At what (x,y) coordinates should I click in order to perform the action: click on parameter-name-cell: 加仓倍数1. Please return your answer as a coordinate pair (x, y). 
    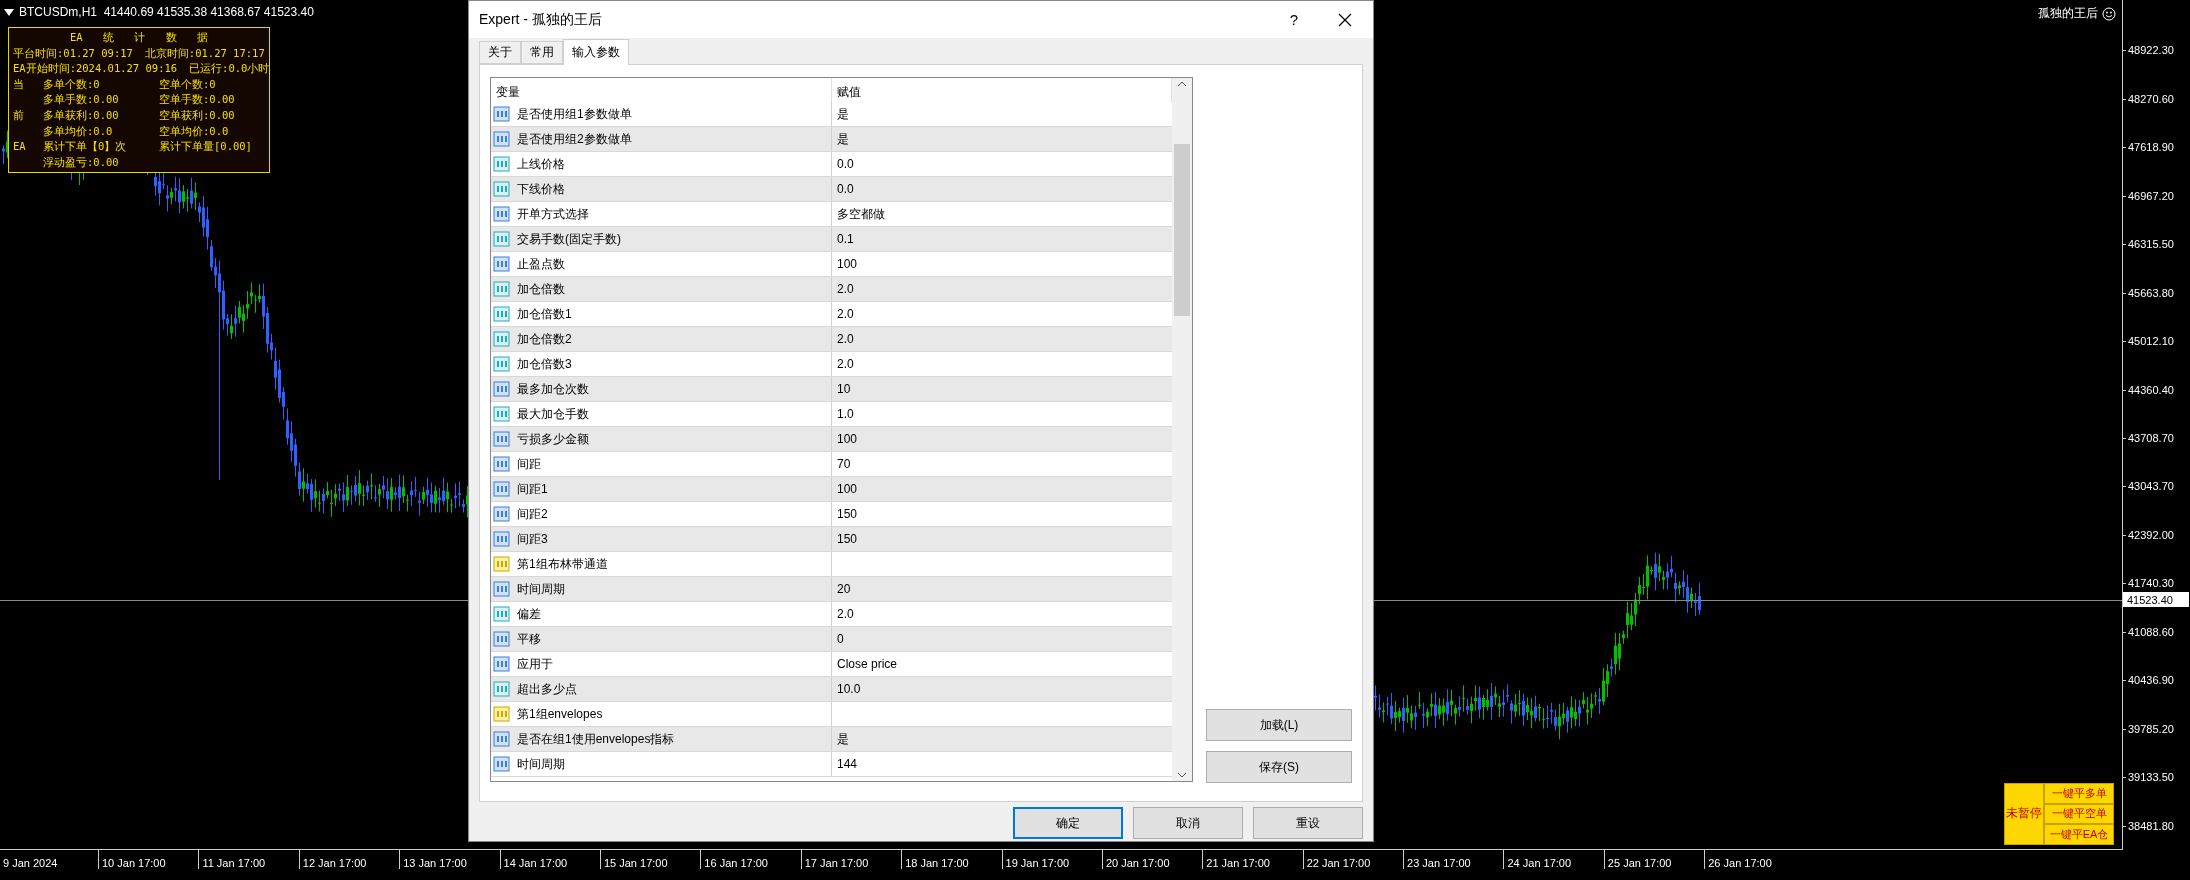
    Looking at the image, I should click on (661, 314).